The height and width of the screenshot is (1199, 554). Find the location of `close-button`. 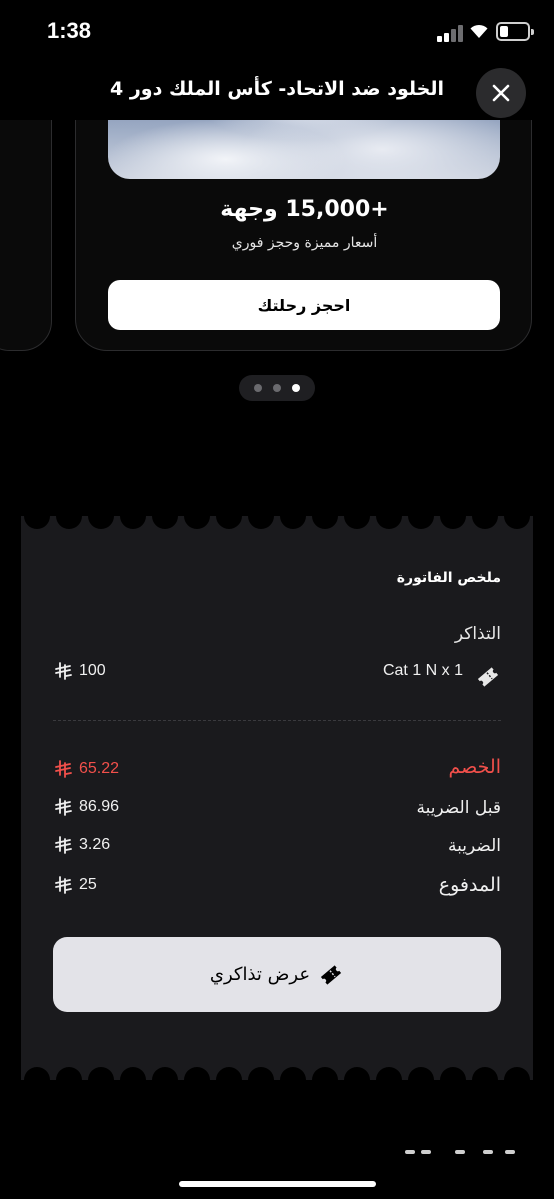

close-button is located at coordinates (501, 93).